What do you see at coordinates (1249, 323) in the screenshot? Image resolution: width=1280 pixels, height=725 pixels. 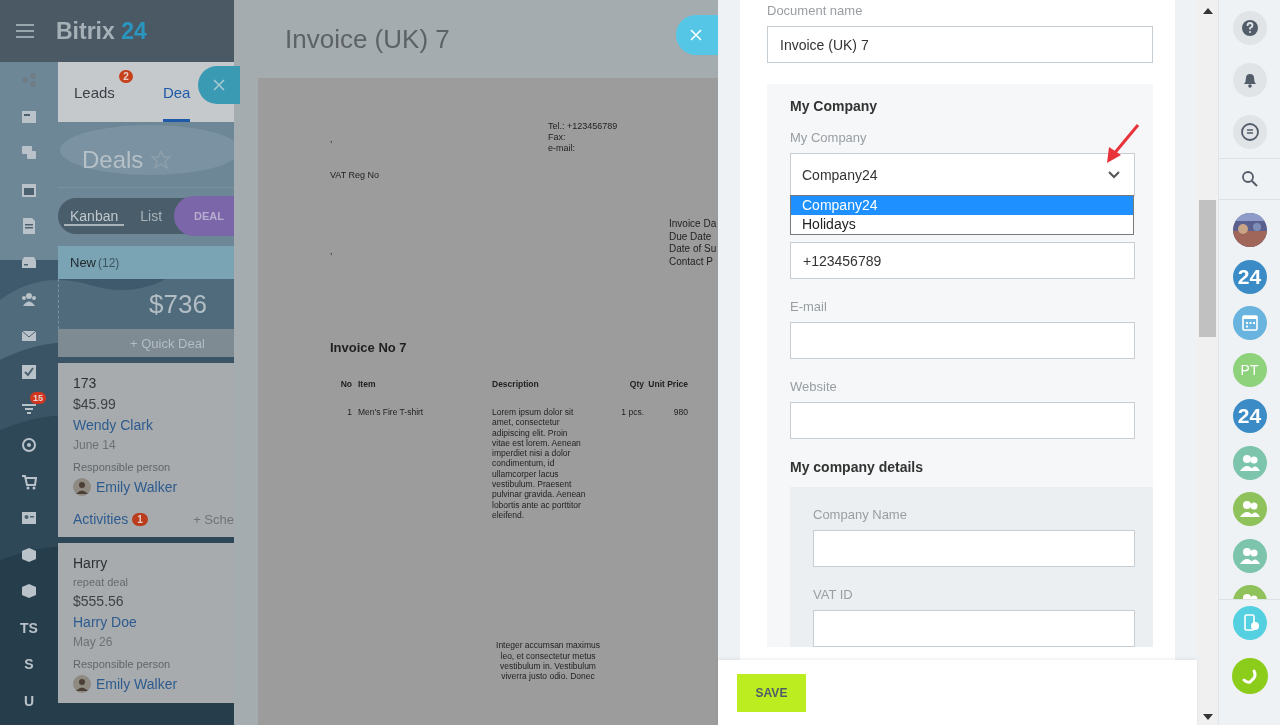 I see `calendar-avatar-icon` at bounding box center [1249, 323].